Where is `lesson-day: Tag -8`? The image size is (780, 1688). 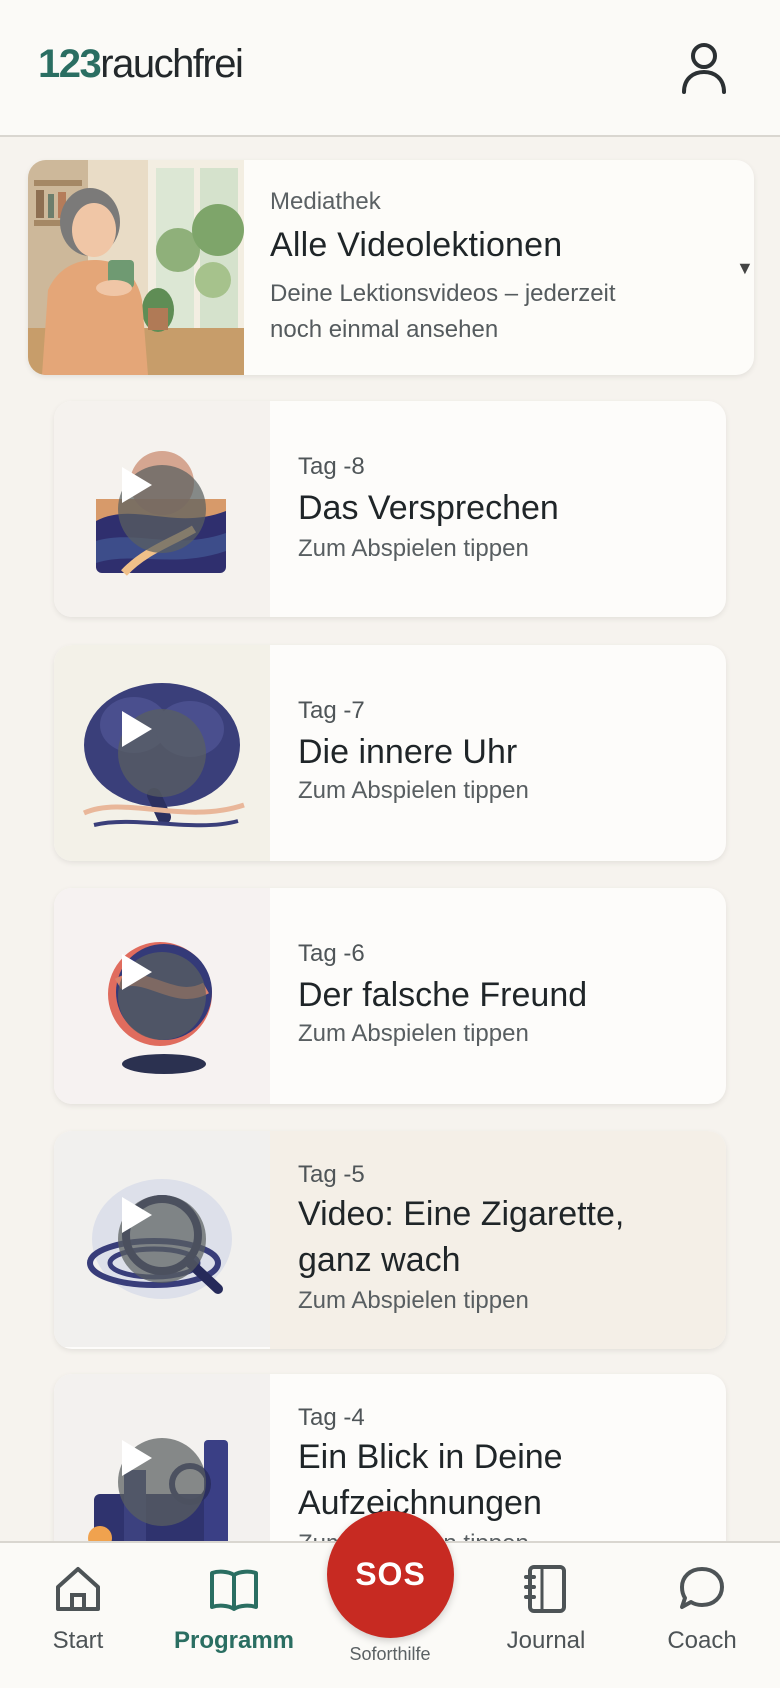
lesson-day: Tag -8 is located at coordinates (331, 466).